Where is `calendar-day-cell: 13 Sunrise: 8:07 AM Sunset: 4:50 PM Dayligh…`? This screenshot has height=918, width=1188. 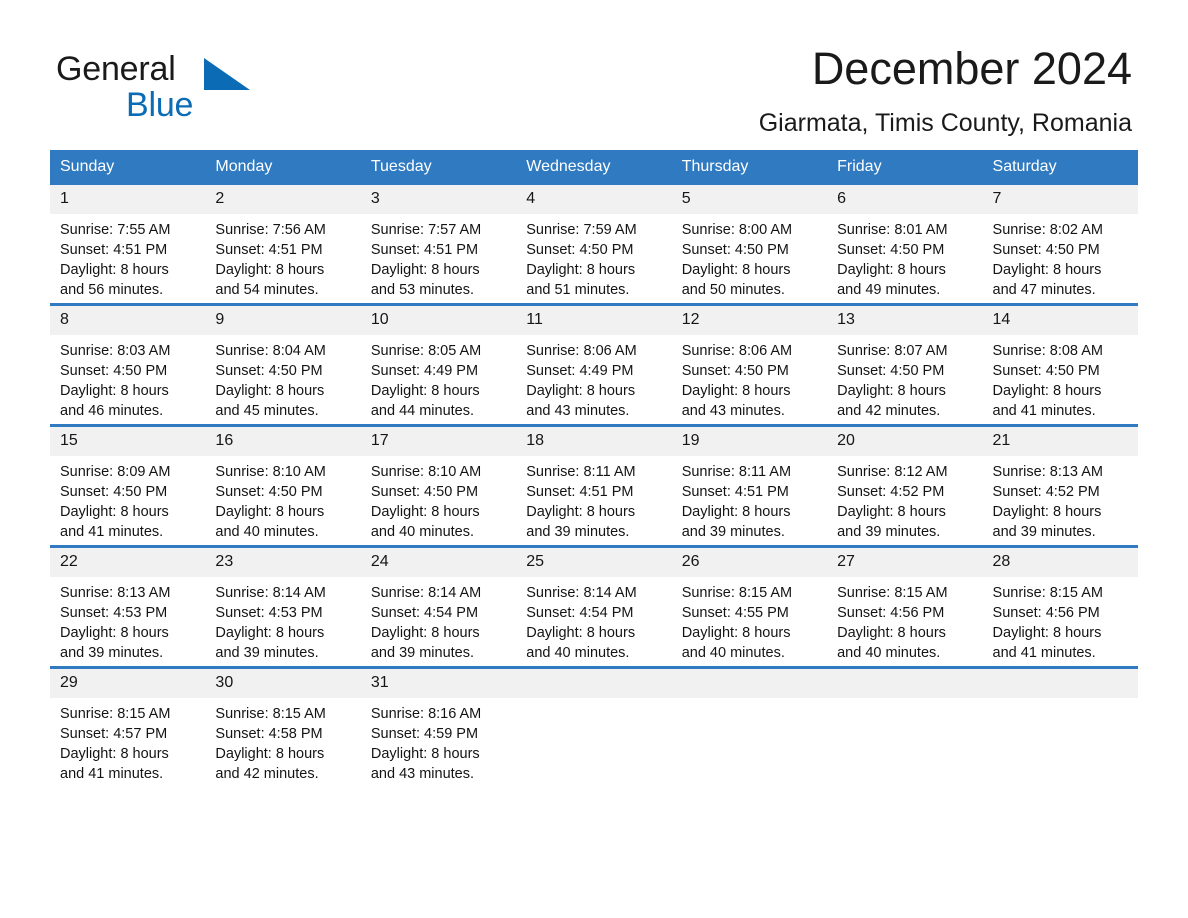
calendar-day-cell: 13 Sunrise: 8:07 AM Sunset: 4:50 PM Dayligh… is located at coordinates (905, 364).